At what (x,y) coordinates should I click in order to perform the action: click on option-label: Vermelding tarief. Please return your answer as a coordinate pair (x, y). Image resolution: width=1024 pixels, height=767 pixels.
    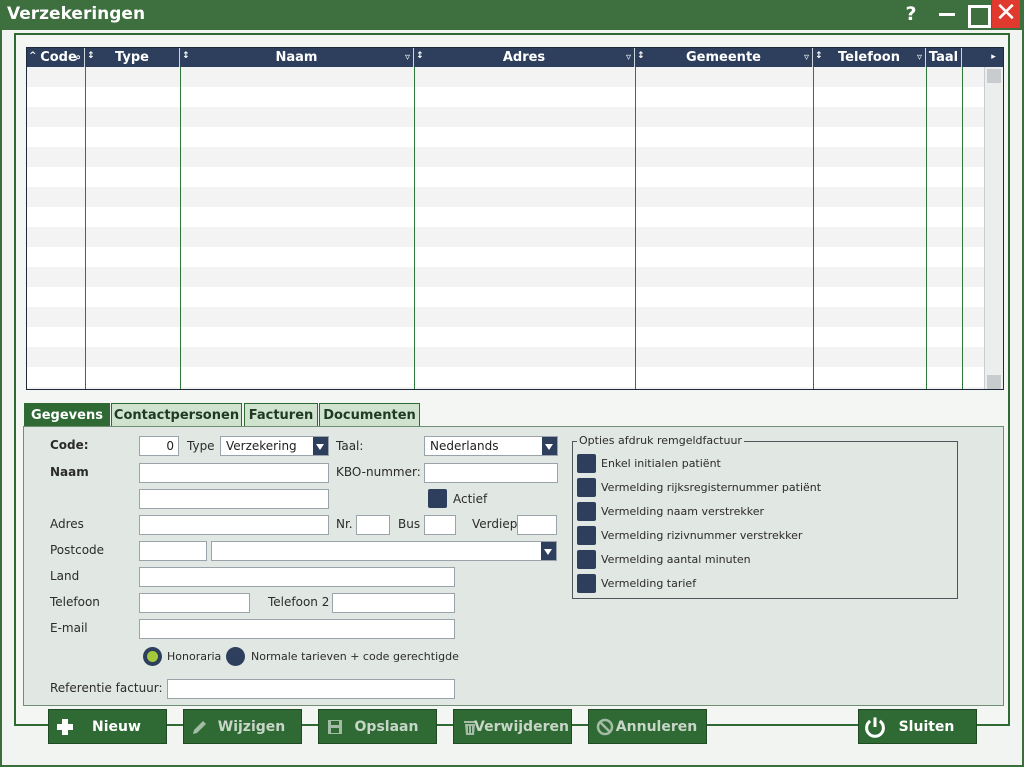
    Looking at the image, I should click on (649, 583).